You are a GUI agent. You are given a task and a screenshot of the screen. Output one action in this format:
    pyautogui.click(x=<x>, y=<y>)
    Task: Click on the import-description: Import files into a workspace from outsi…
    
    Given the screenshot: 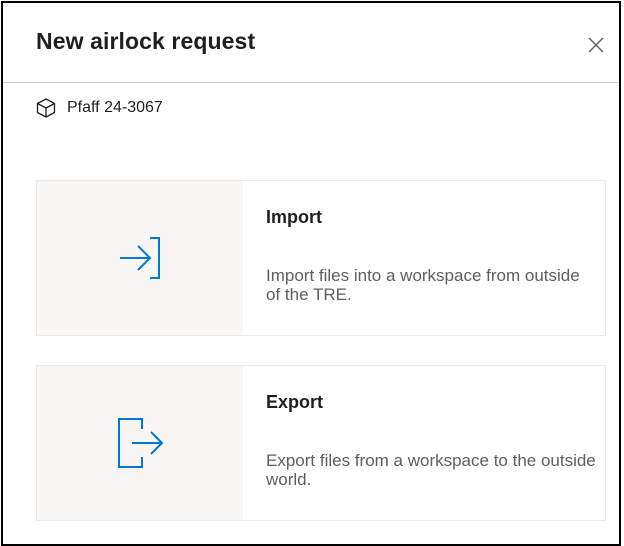 What is the action you would take?
    pyautogui.click(x=423, y=285)
    